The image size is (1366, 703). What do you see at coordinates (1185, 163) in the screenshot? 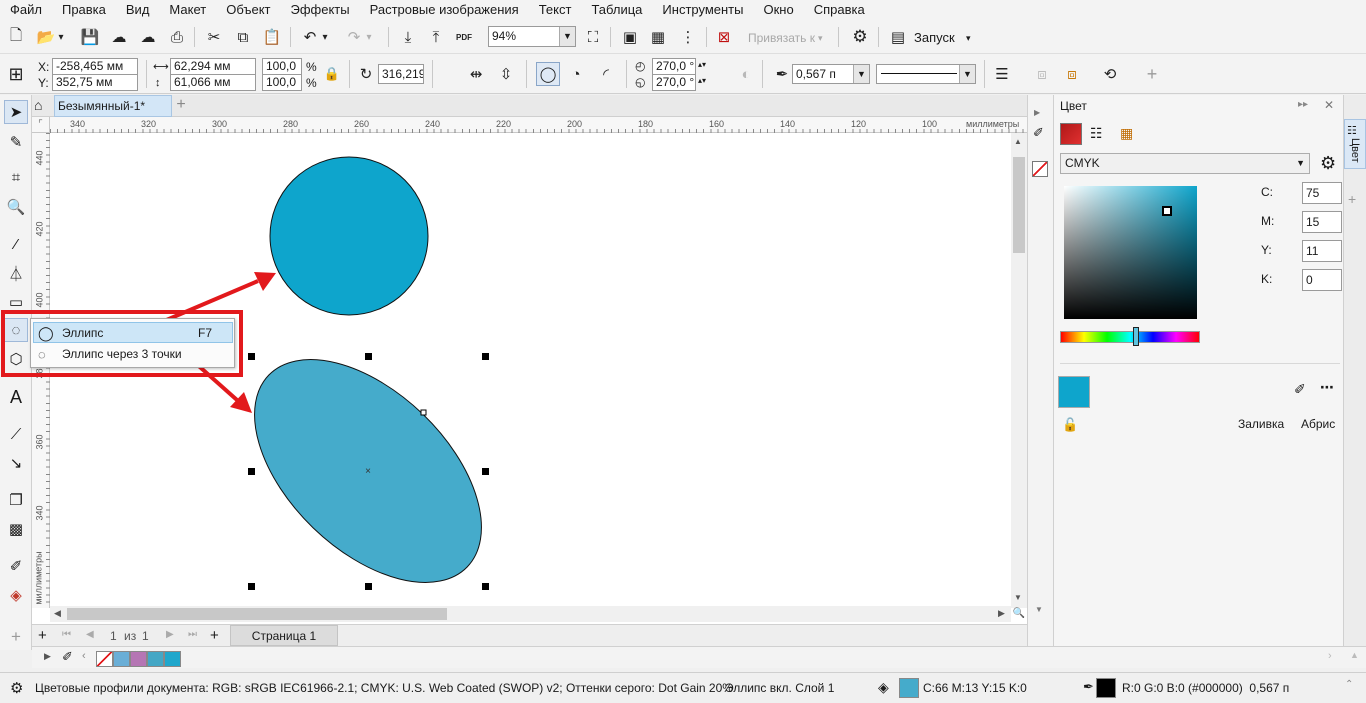
I see `color-model-select: CMYK ▼` at bounding box center [1185, 163].